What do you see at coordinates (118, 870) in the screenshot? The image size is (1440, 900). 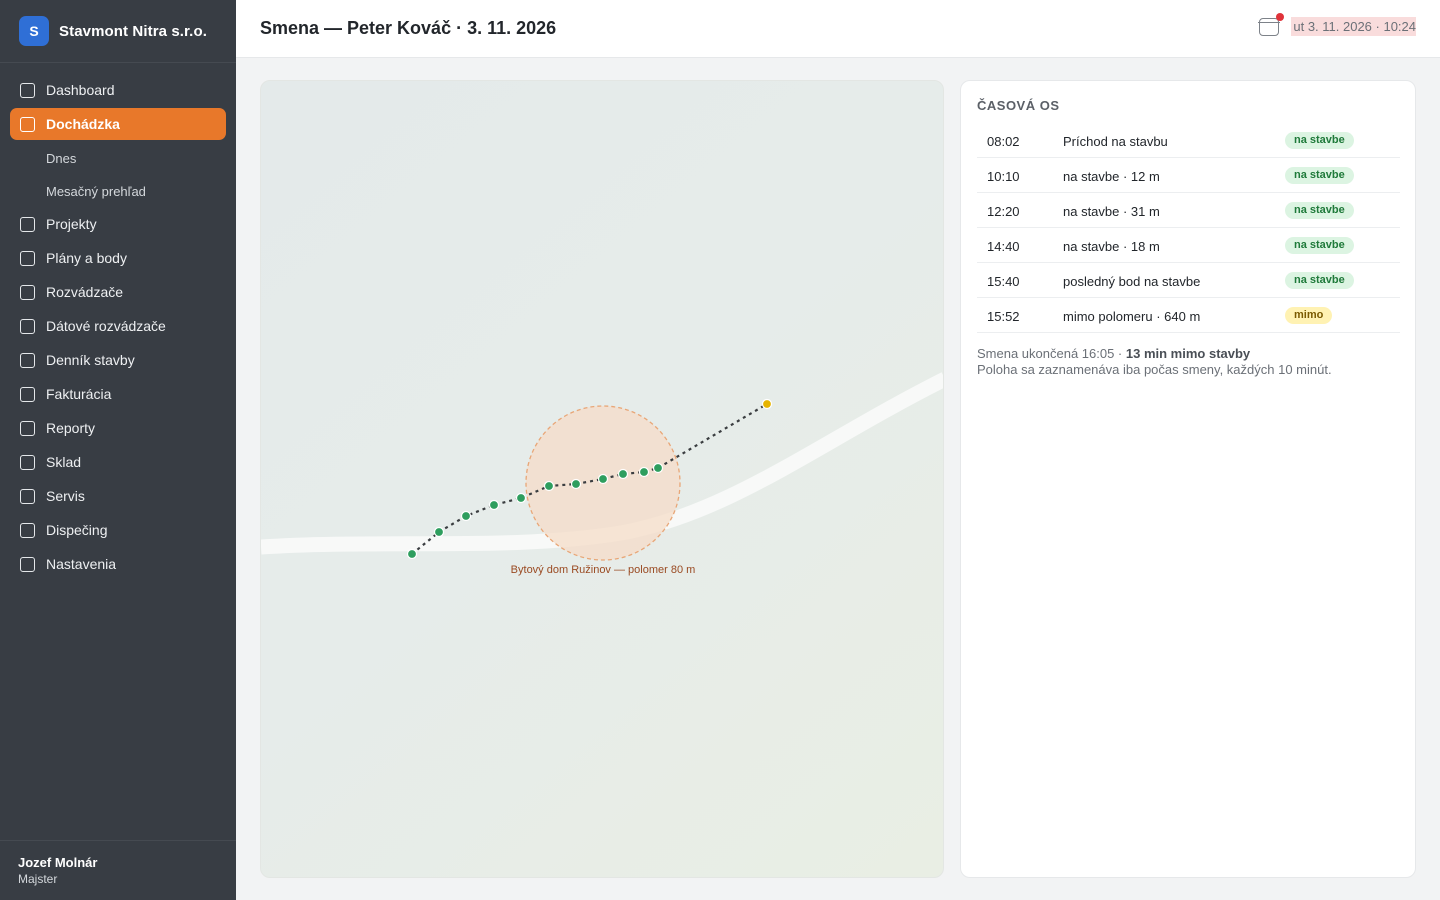 I see `user-profile: Jozef Molnár Majster` at bounding box center [118, 870].